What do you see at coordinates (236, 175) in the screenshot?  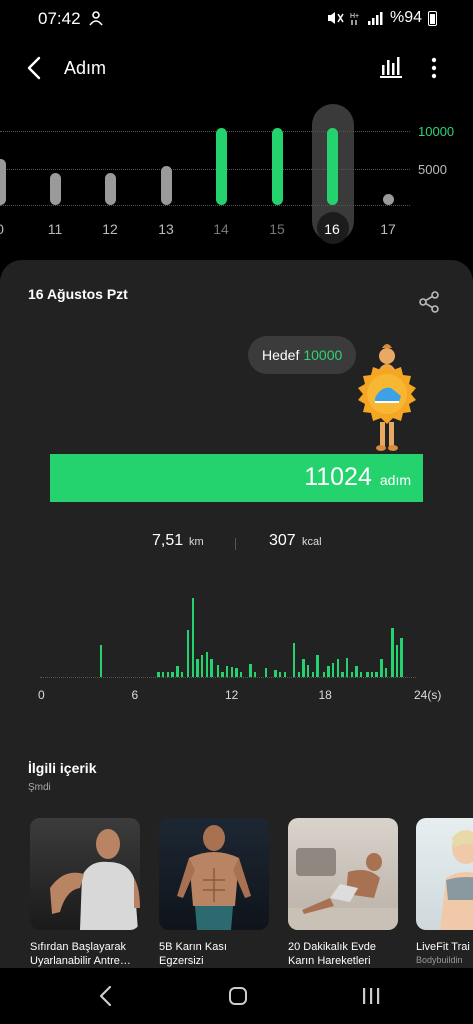 I see `daily-steps-chart: 10000 5000 0 11 12 13 14 15 16 17` at bounding box center [236, 175].